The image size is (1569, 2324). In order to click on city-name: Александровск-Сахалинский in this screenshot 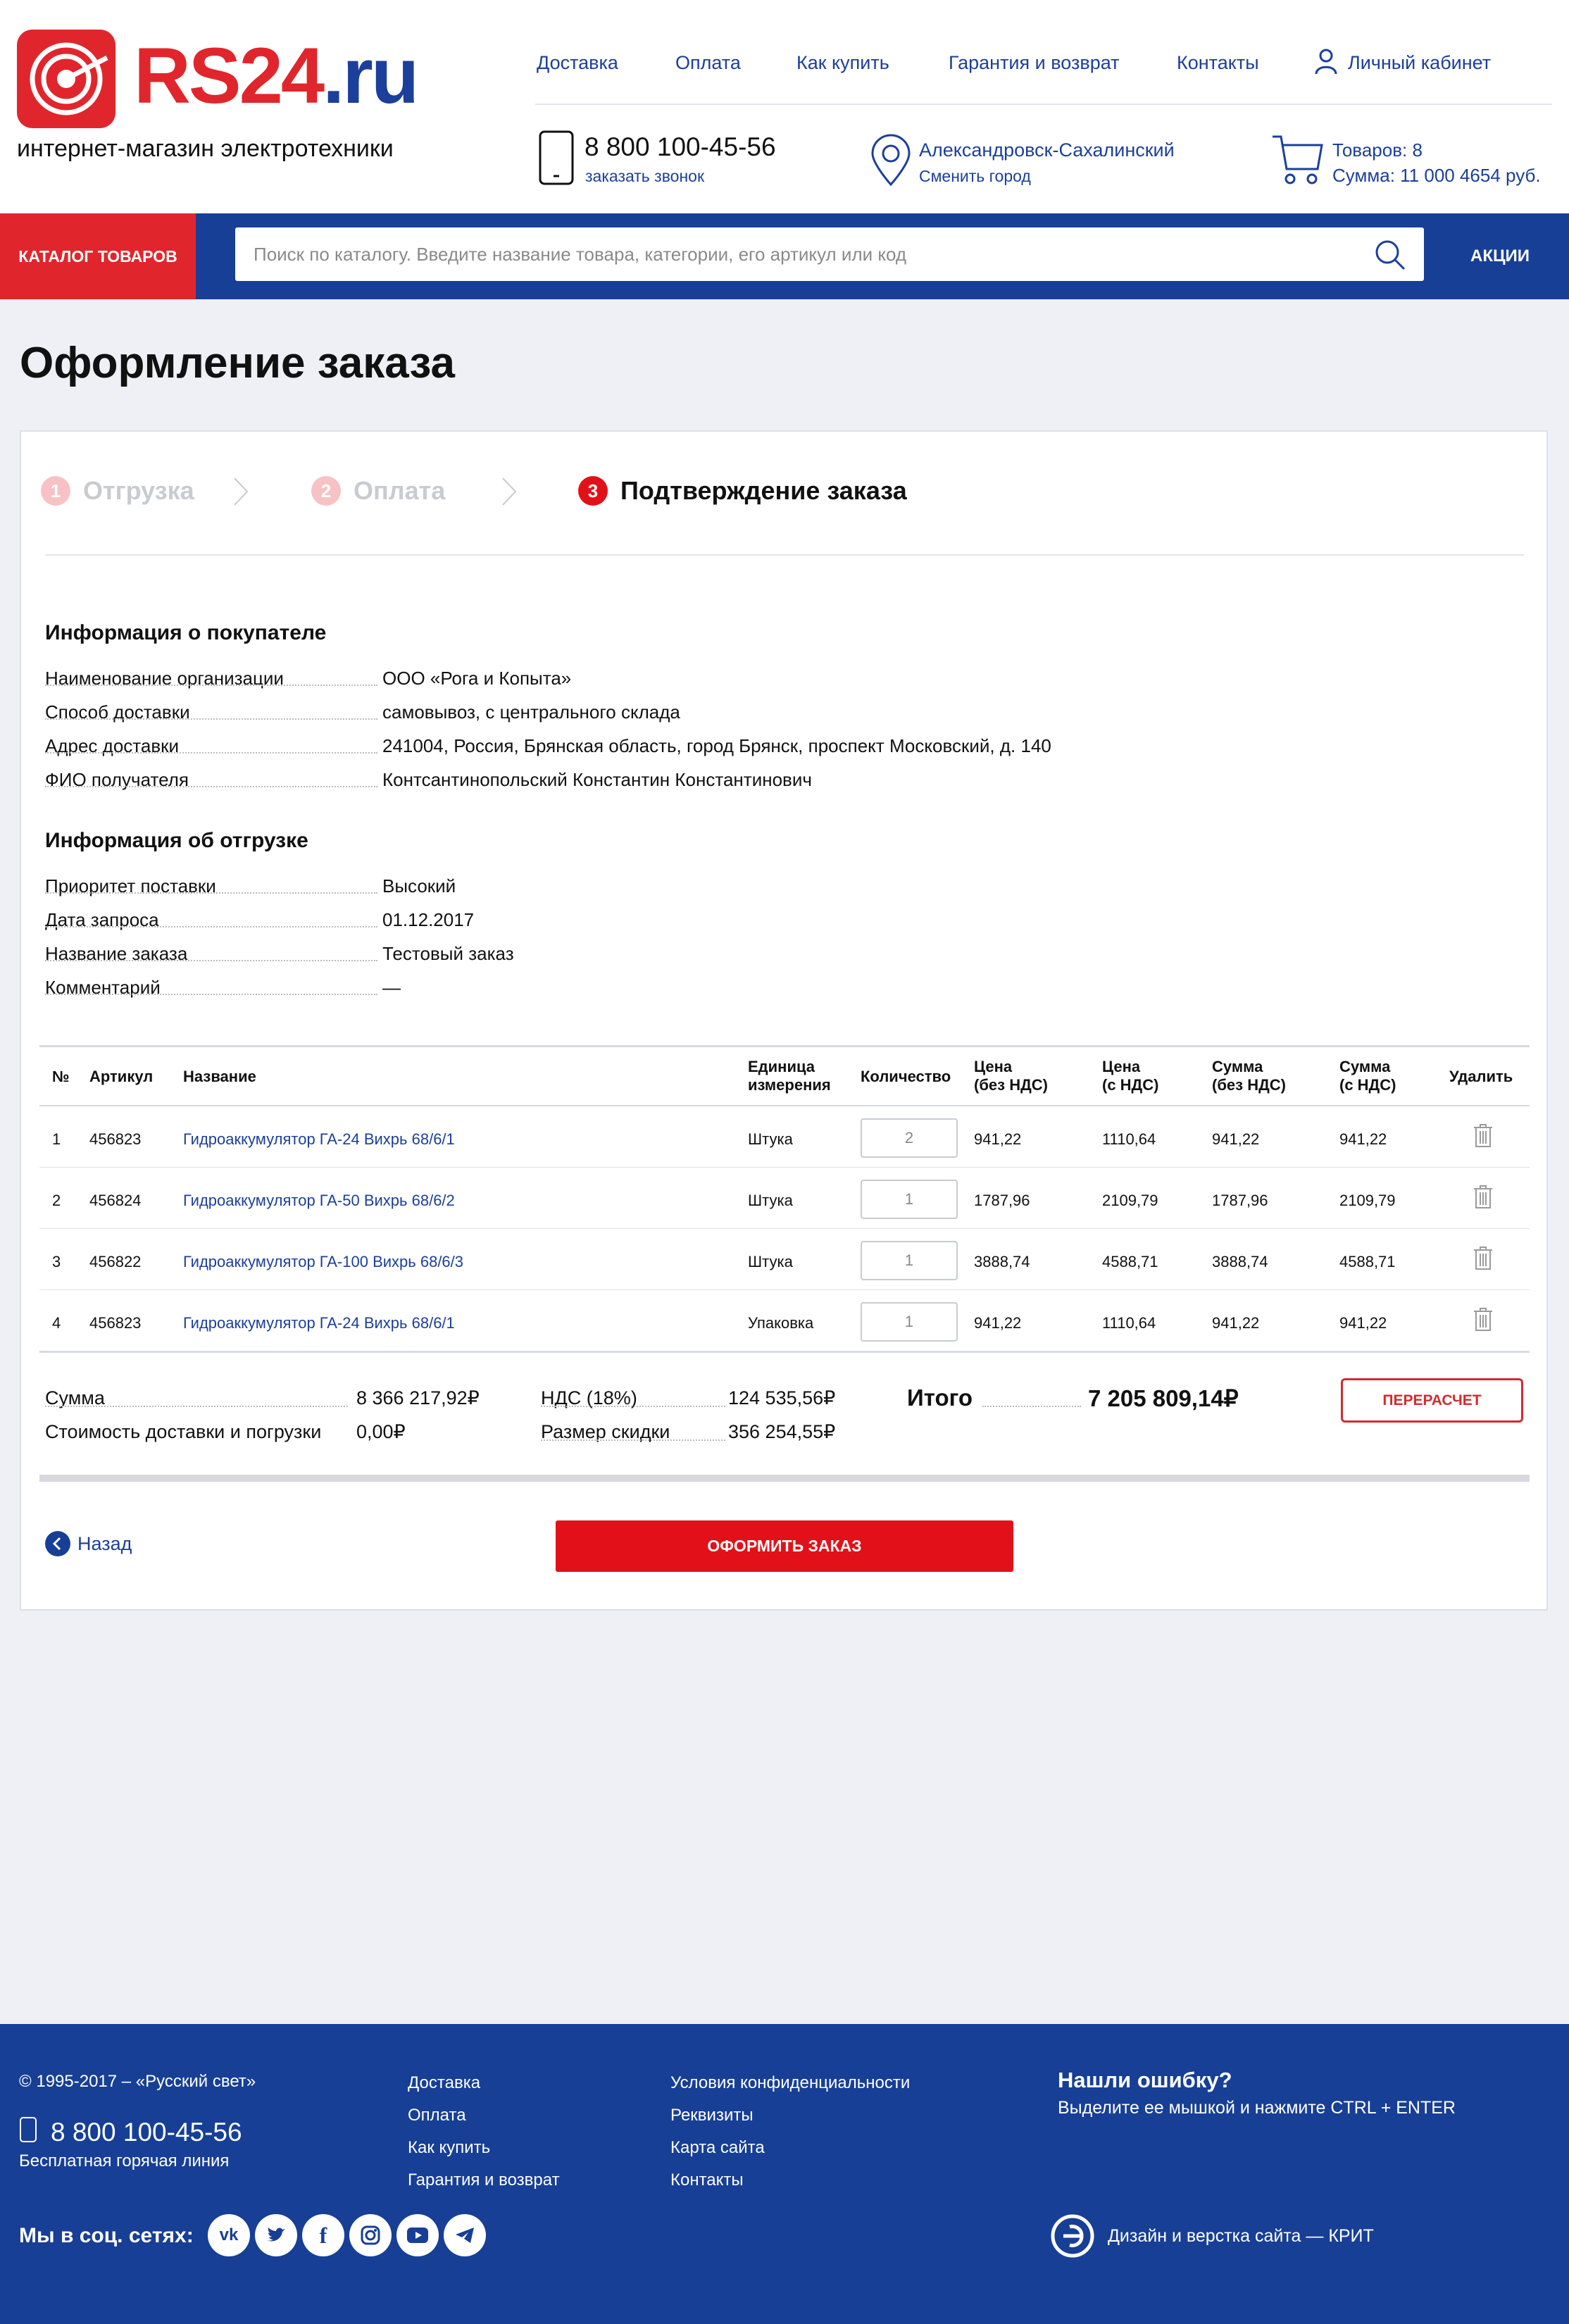, I will do `click(1047, 150)`.